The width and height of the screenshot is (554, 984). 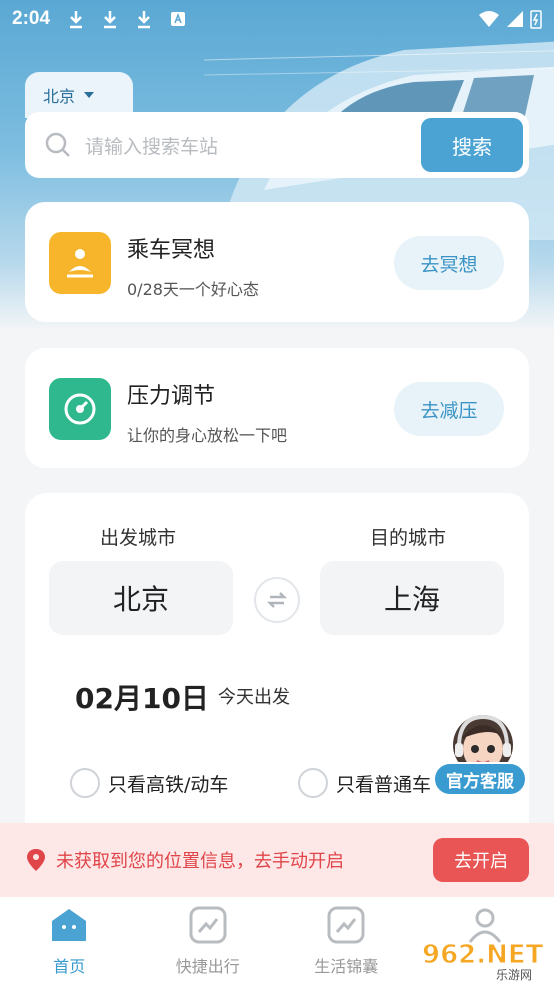 What do you see at coordinates (277, 408) in the screenshot?
I see `stress-relief-card: 压力调节 让你的身心放松一下吧 去减压` at bounding box center [277, 408].